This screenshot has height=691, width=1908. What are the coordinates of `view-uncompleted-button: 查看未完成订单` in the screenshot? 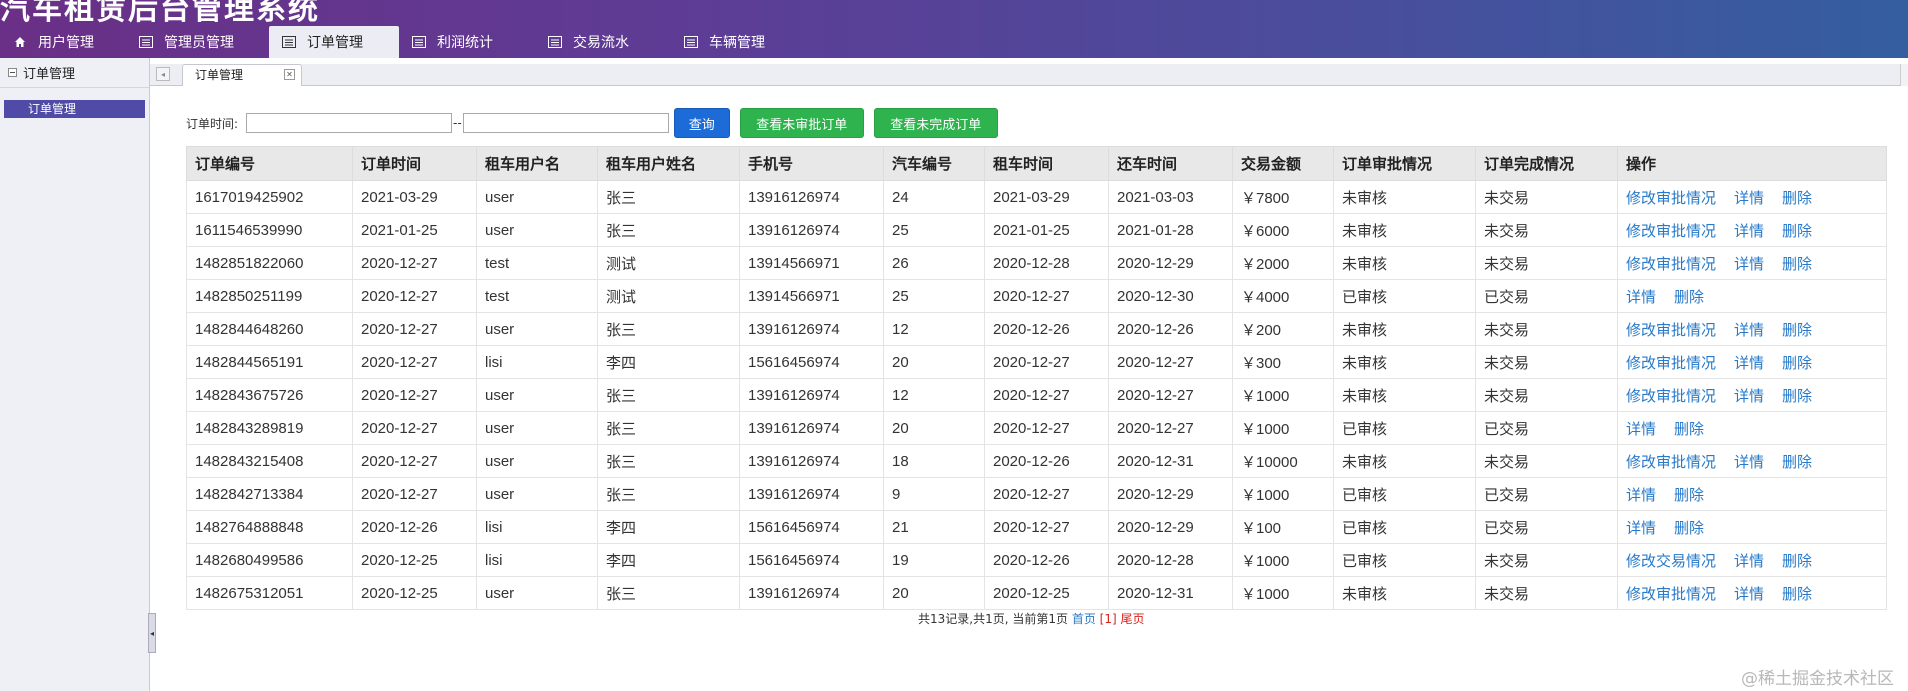 It's located at (935, 123).